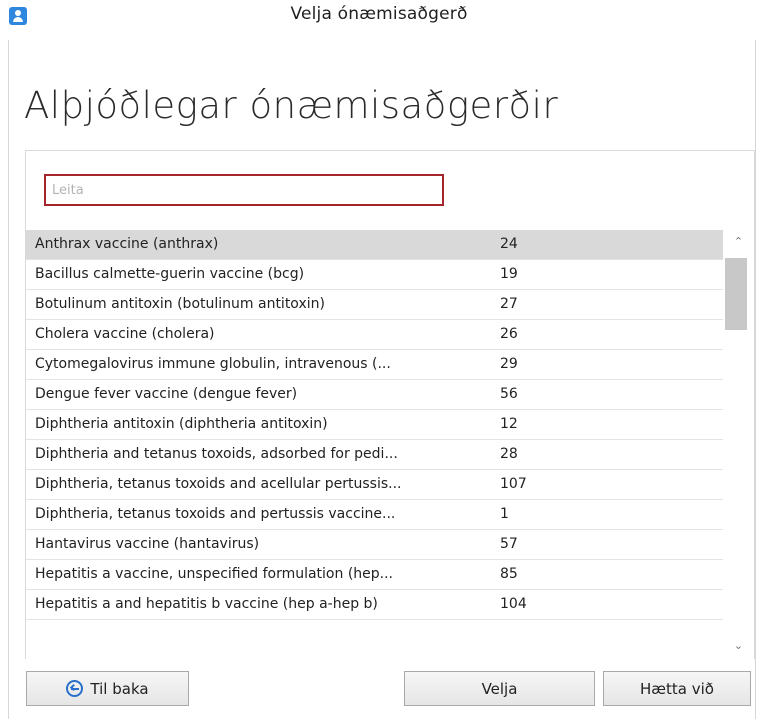  I want to click on search-input, so click(244, 190).